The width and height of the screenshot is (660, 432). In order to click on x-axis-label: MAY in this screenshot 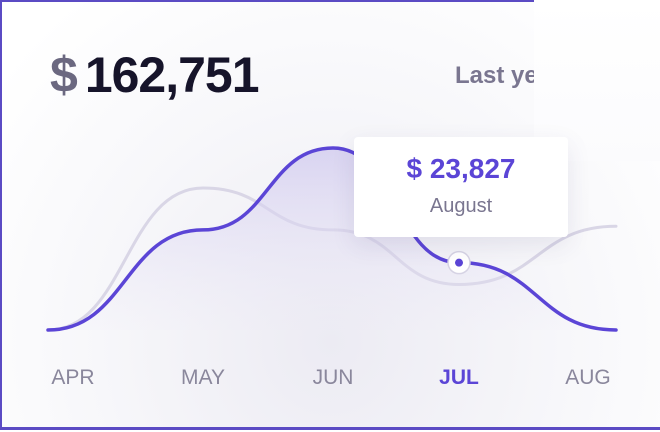, I will do `click(203, 377)`.